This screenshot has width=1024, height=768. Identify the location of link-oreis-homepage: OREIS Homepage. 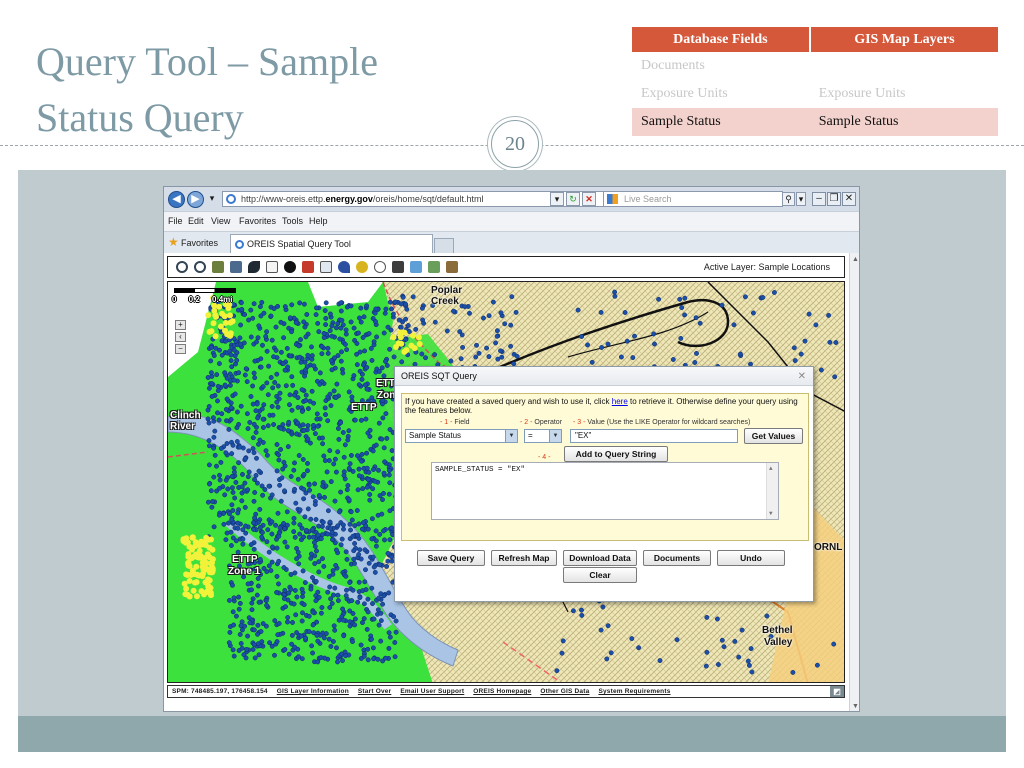
(502, 691).